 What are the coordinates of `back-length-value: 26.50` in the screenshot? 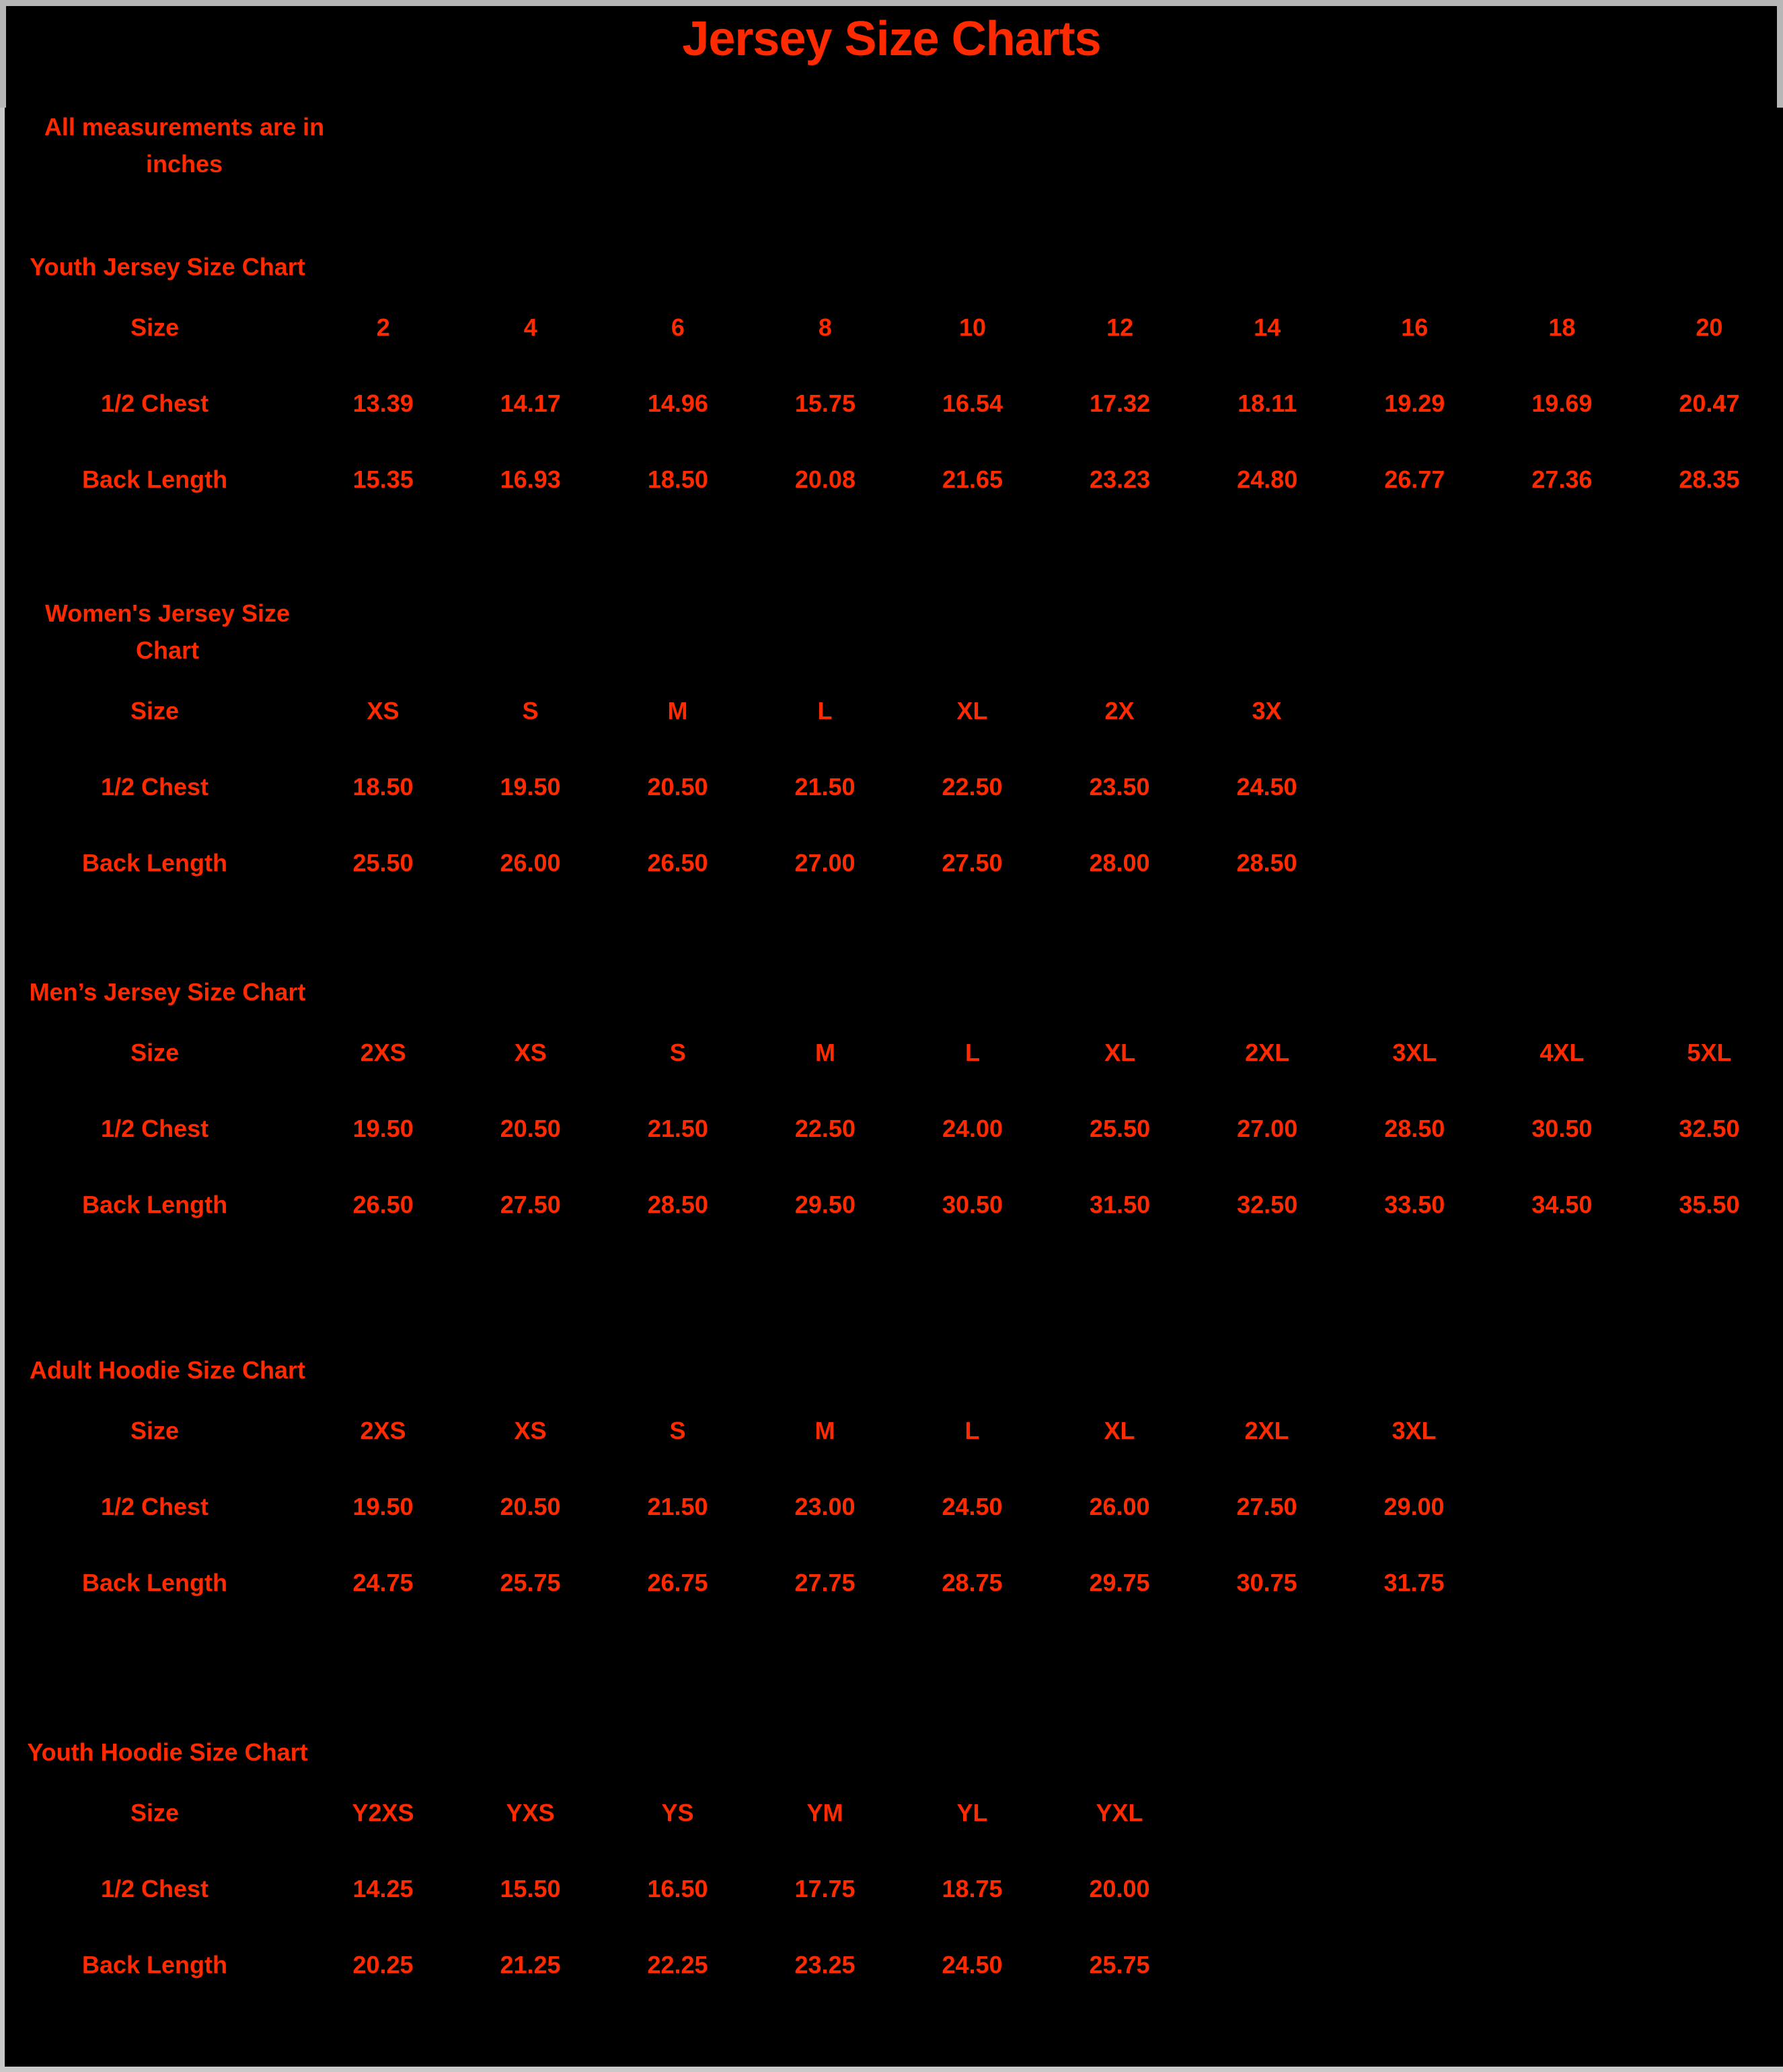 It's located at (677, 862).